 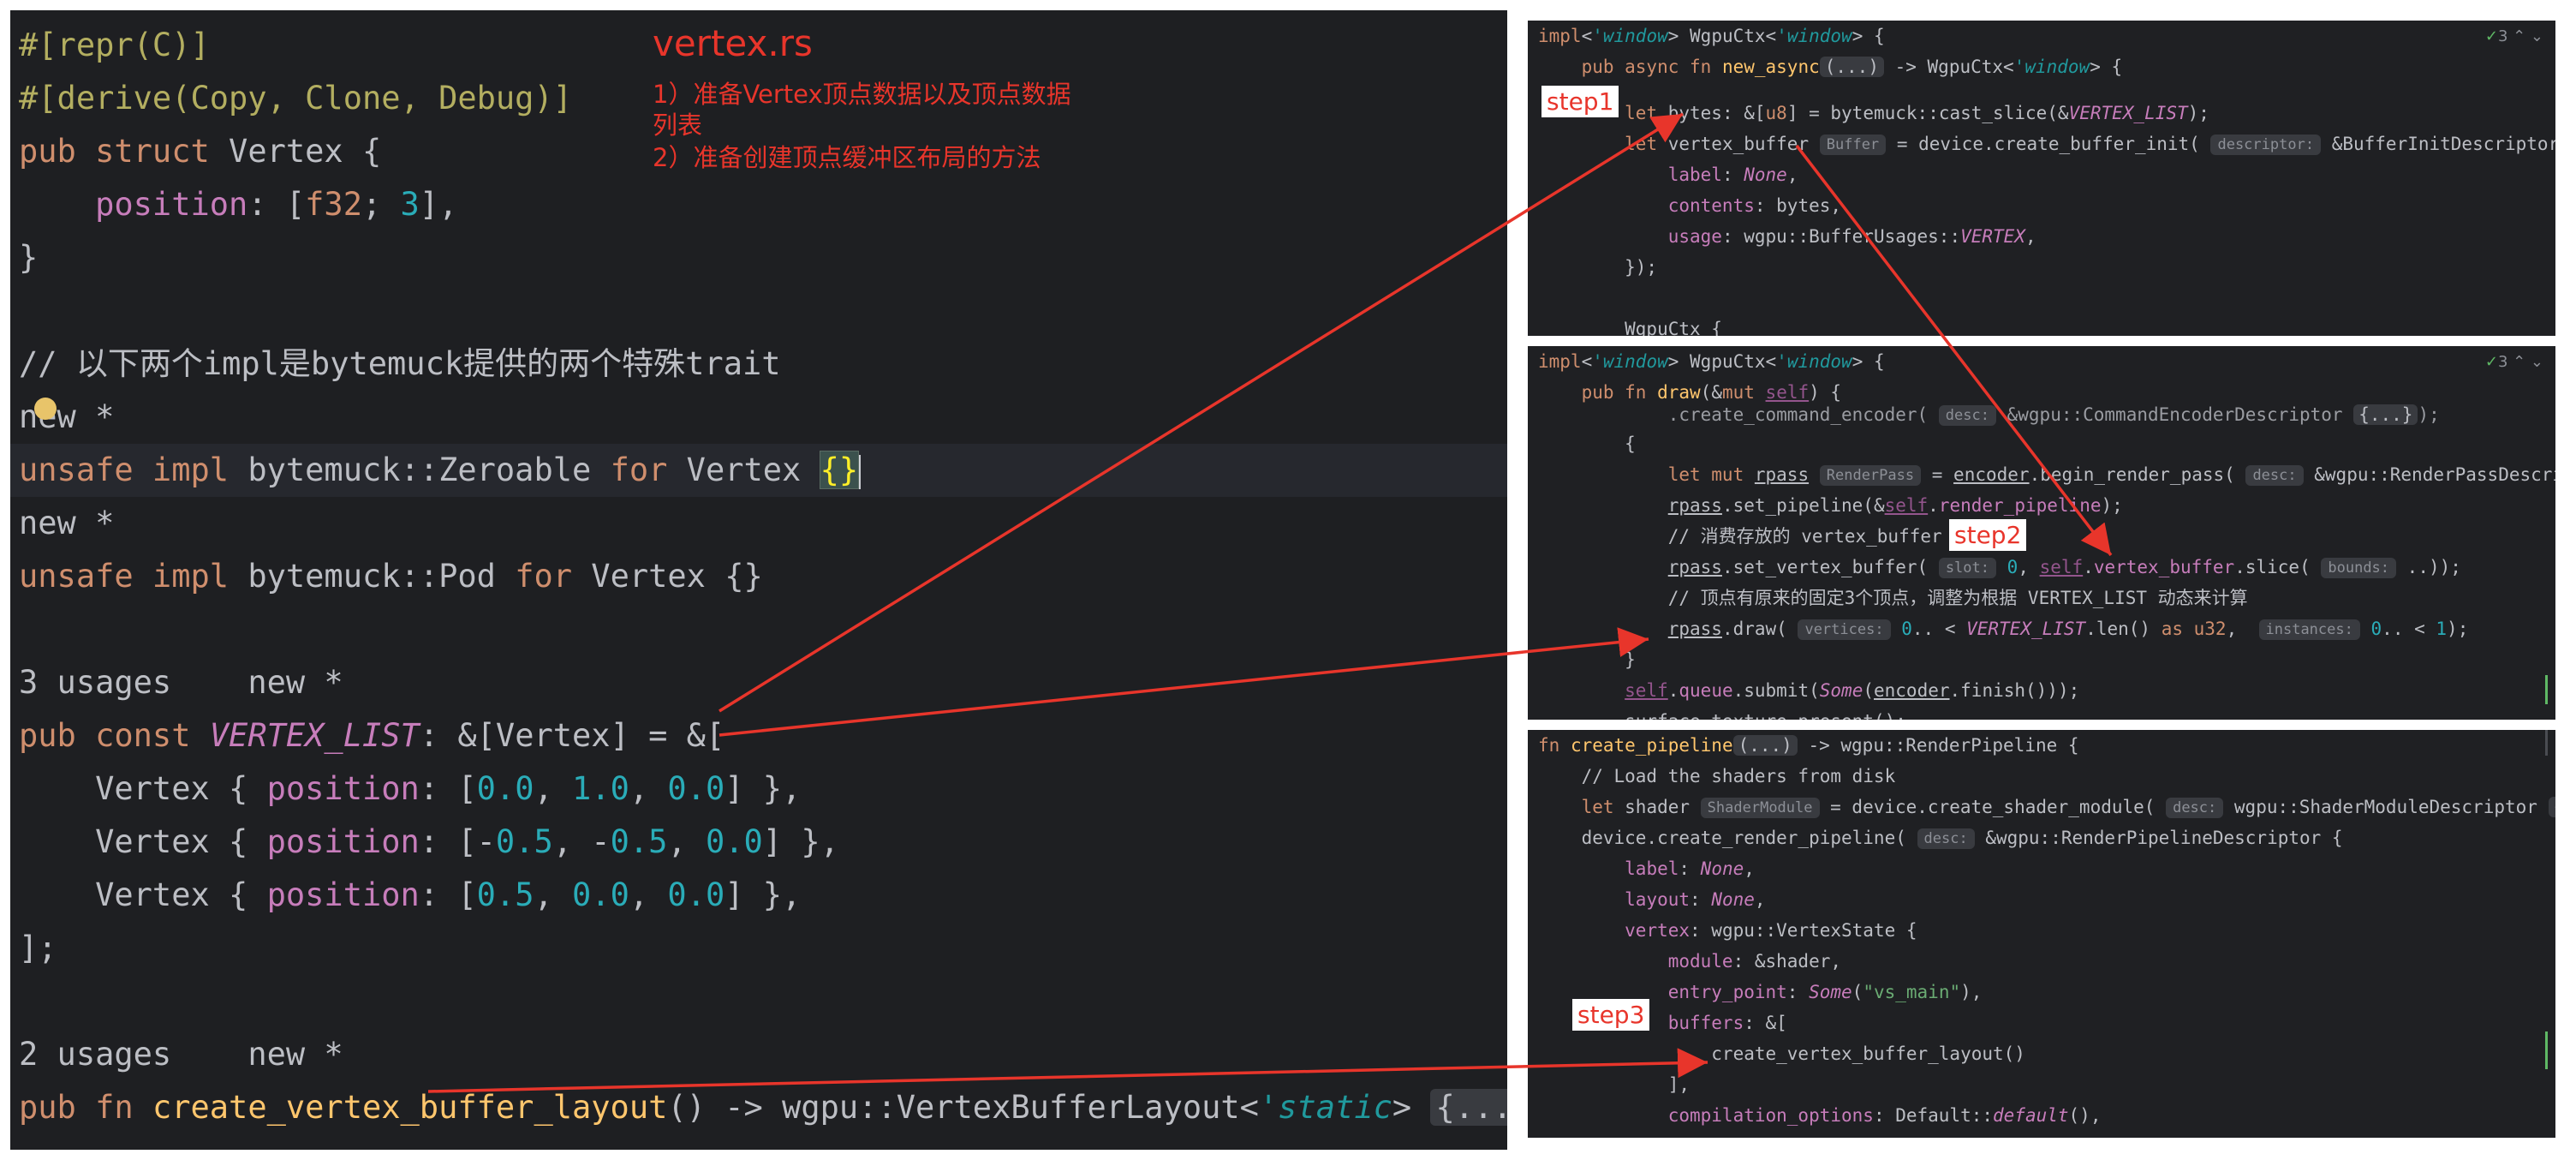 What do you see at coordinates (45, 409) in the screenshot?
I see `lightbulb-icon` at bounding box center [45, 409].